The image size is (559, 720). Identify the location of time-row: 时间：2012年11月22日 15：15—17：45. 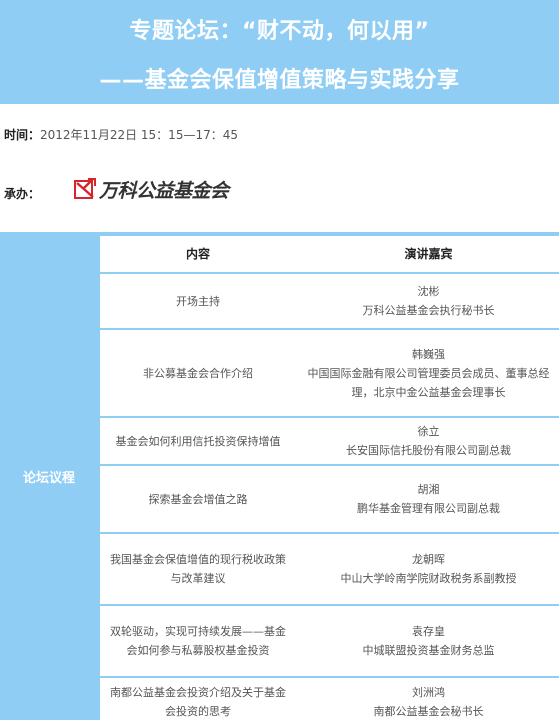
(121, 134).